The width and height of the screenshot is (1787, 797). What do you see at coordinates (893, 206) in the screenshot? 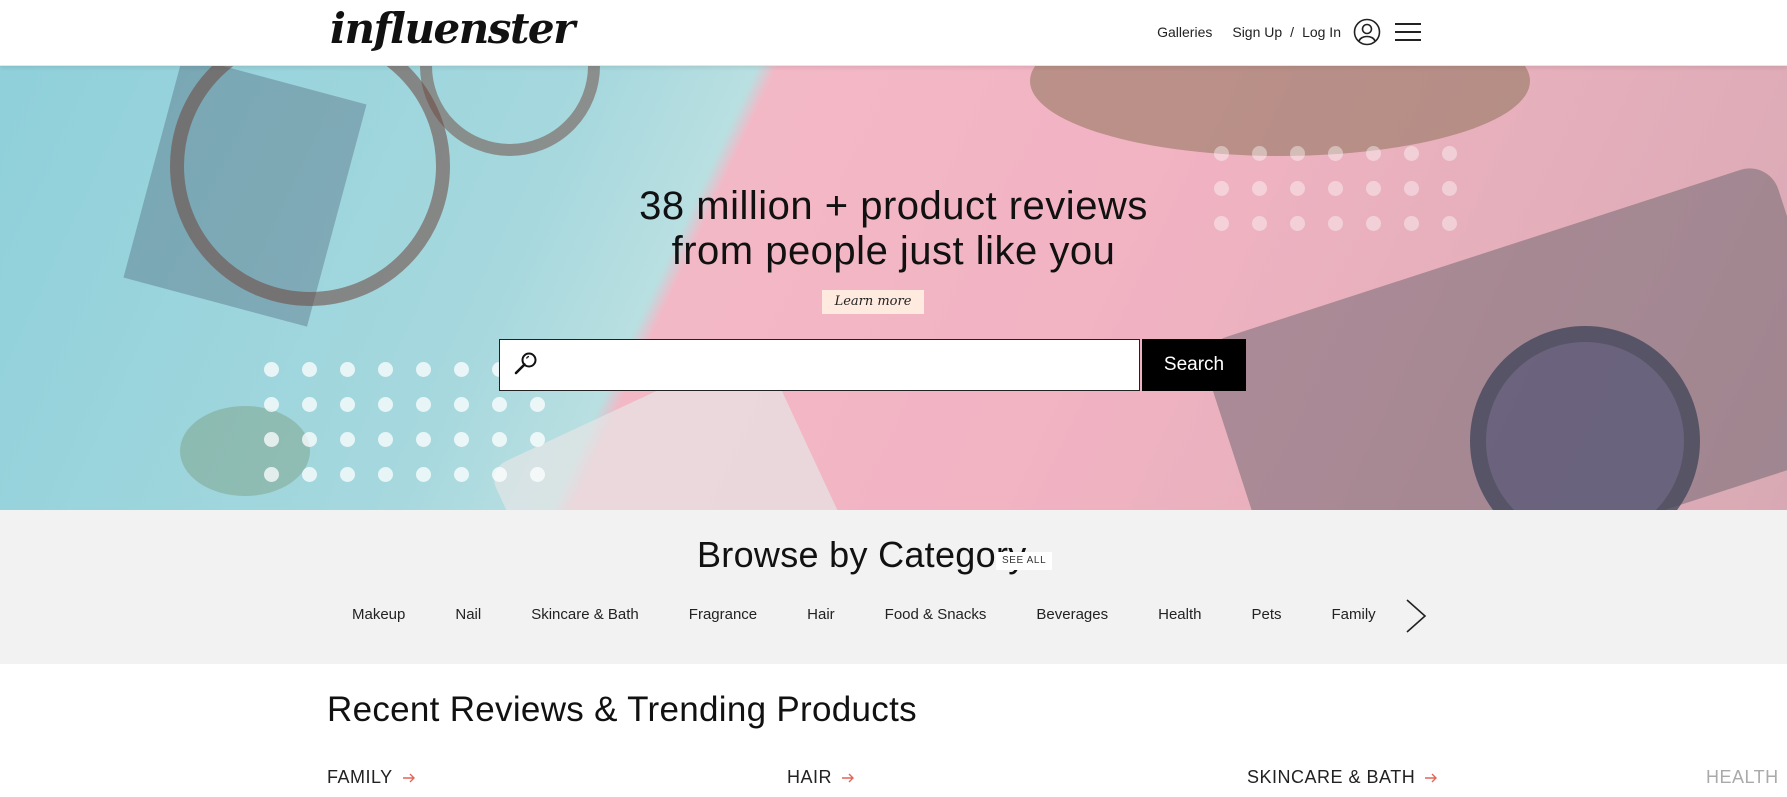
I see `hero-headline-line: 38 million + product reviews` at bounding box center [893, 206].